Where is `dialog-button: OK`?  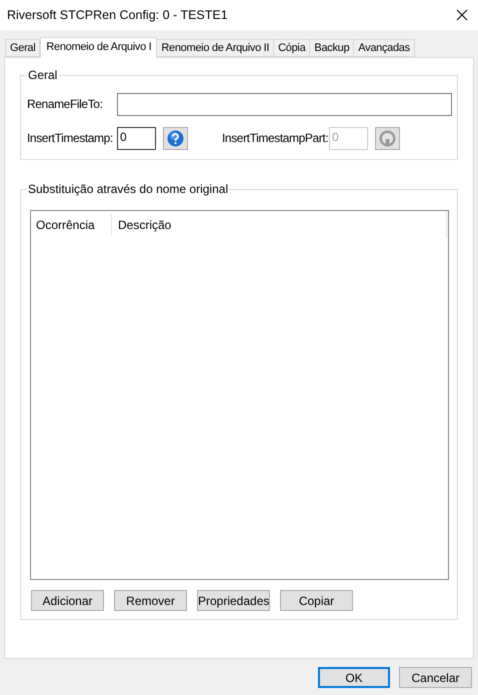
dialog-button: OK is located at coordinates (354, 677).